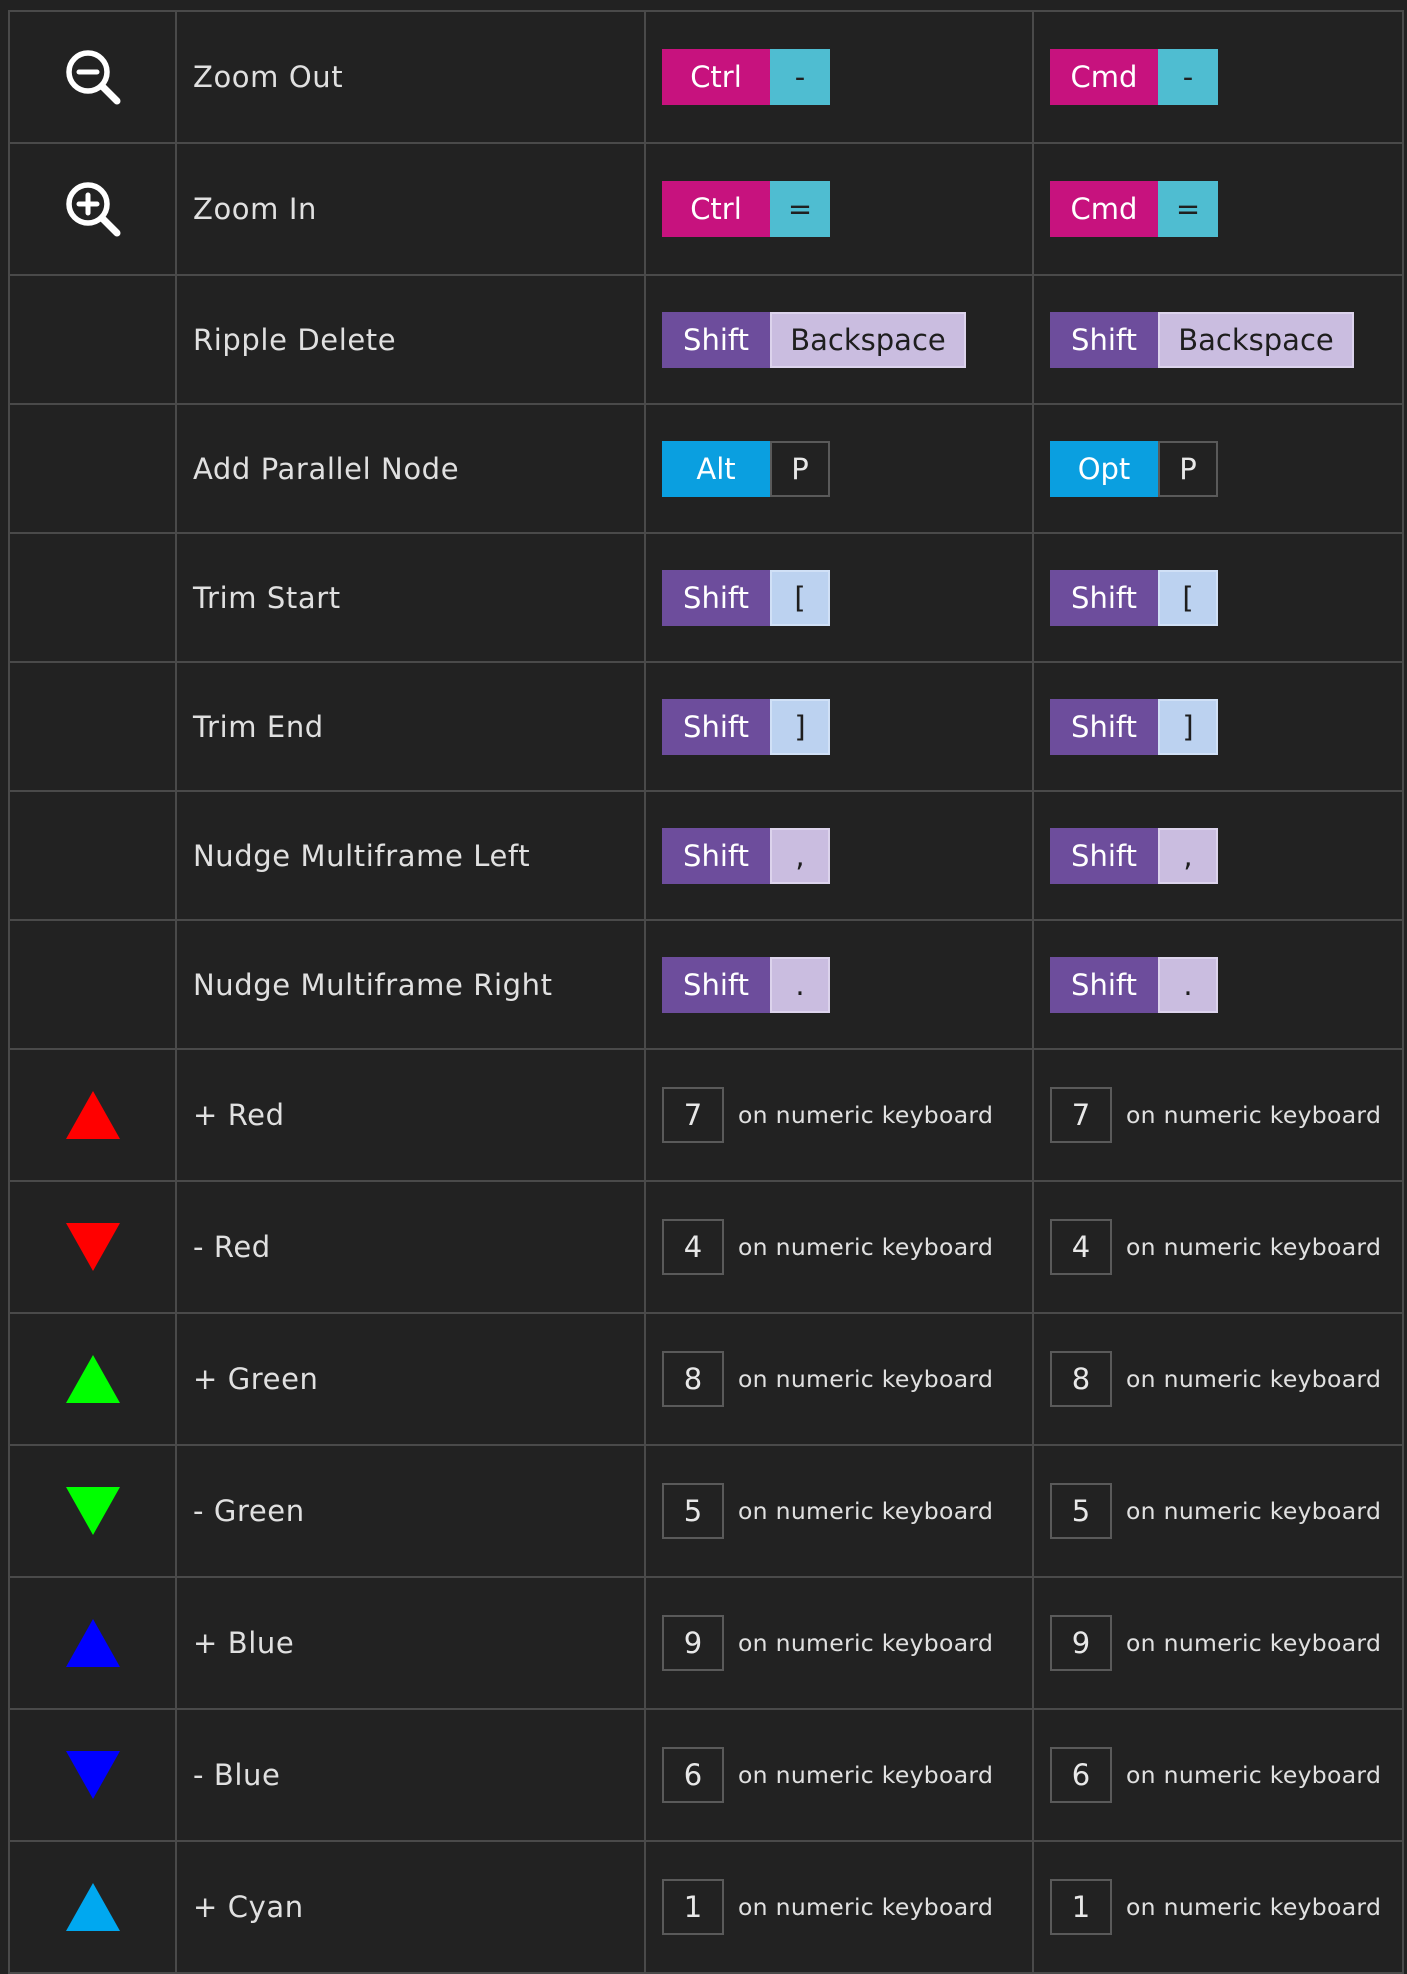  What do you see at coordinates (410, 468) in the screenshot?
I see `shortcut-name: Add Parallel Node` at bounding box center [410, 468].